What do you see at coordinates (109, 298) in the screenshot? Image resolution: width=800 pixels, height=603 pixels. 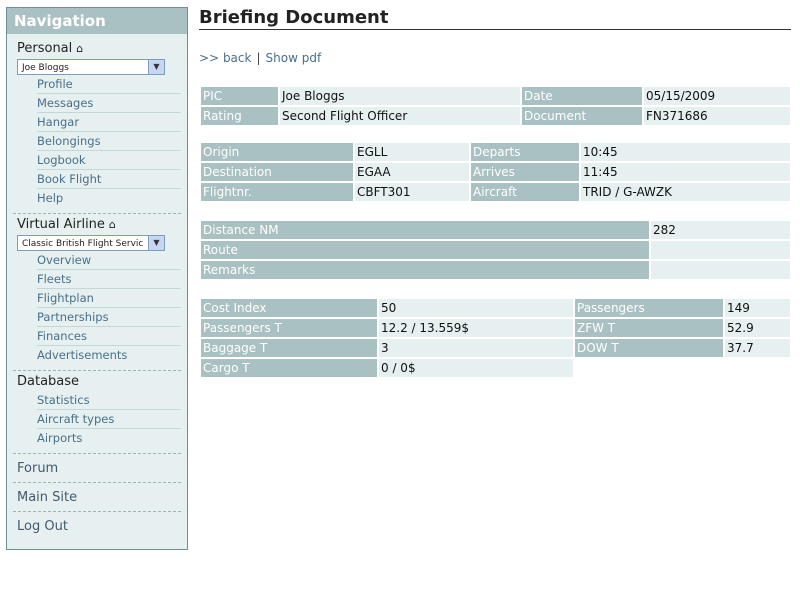 I see `menu-item-flightplan: Flightplan` at bounding box center [109, 298].